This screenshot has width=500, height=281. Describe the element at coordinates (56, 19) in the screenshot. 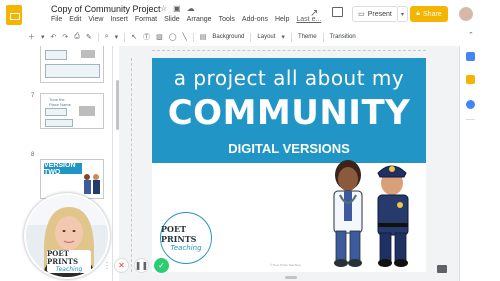

I see `menu-file: File` at that location.